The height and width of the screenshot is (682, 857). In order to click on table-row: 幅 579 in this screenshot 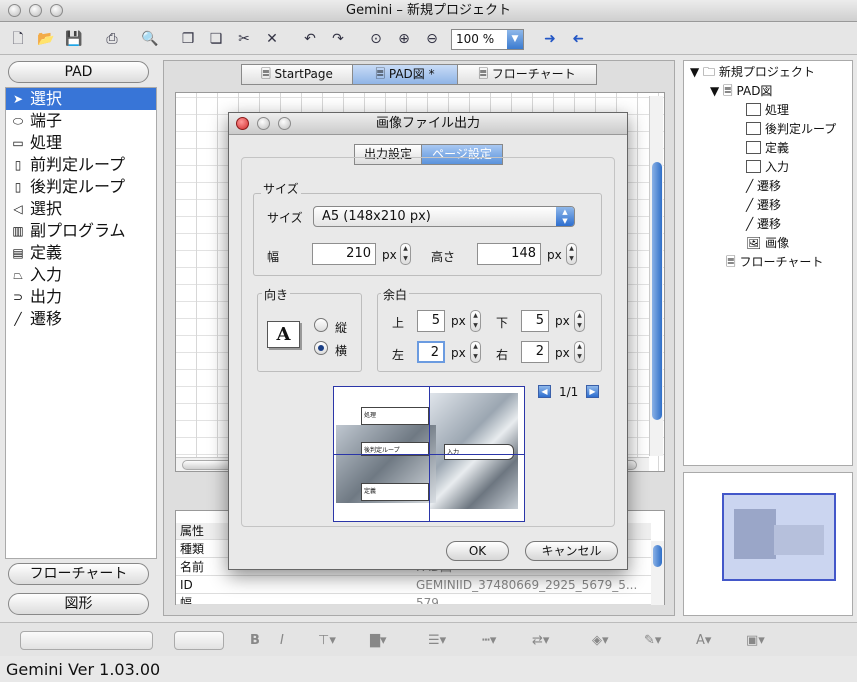, I will do `click(413, 600)`.